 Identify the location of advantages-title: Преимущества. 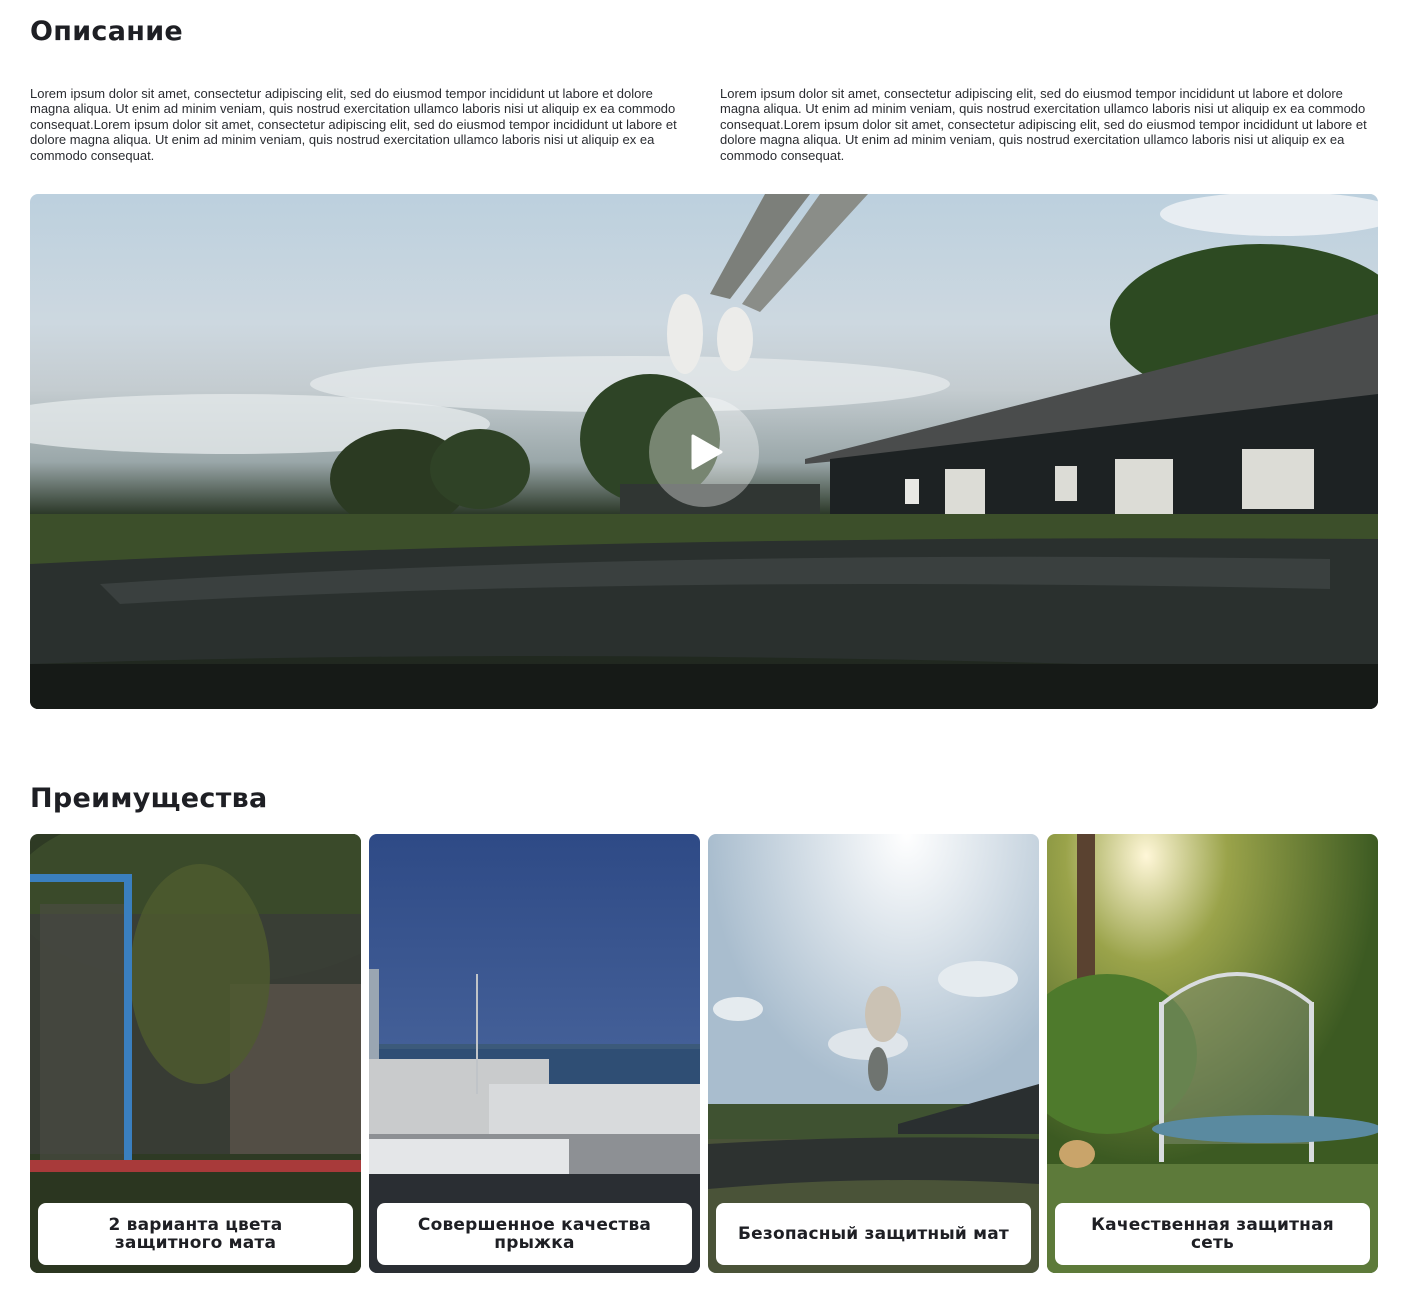
(149, 798).